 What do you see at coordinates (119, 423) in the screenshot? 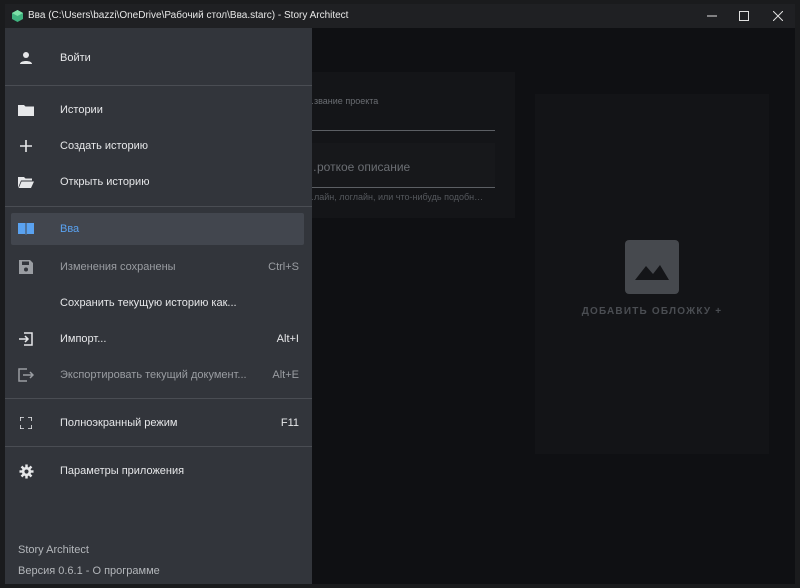
I see `drawer-item-label: Полноэкранный режим` at bounding box center [119, 423].